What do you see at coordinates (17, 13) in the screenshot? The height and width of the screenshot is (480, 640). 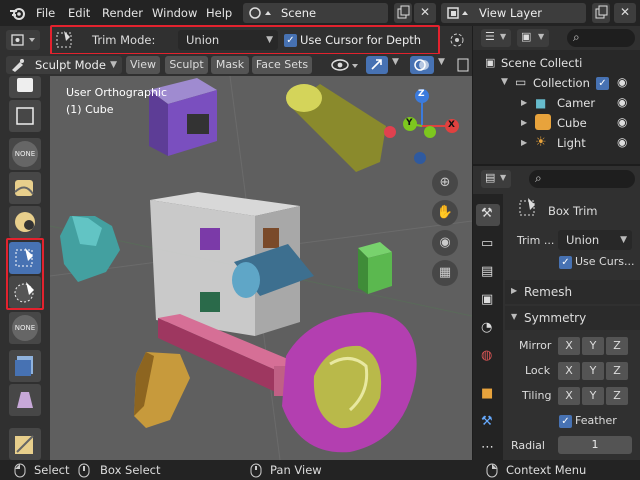 I see `blender-logo-icon` at bounding box center [17, 13].